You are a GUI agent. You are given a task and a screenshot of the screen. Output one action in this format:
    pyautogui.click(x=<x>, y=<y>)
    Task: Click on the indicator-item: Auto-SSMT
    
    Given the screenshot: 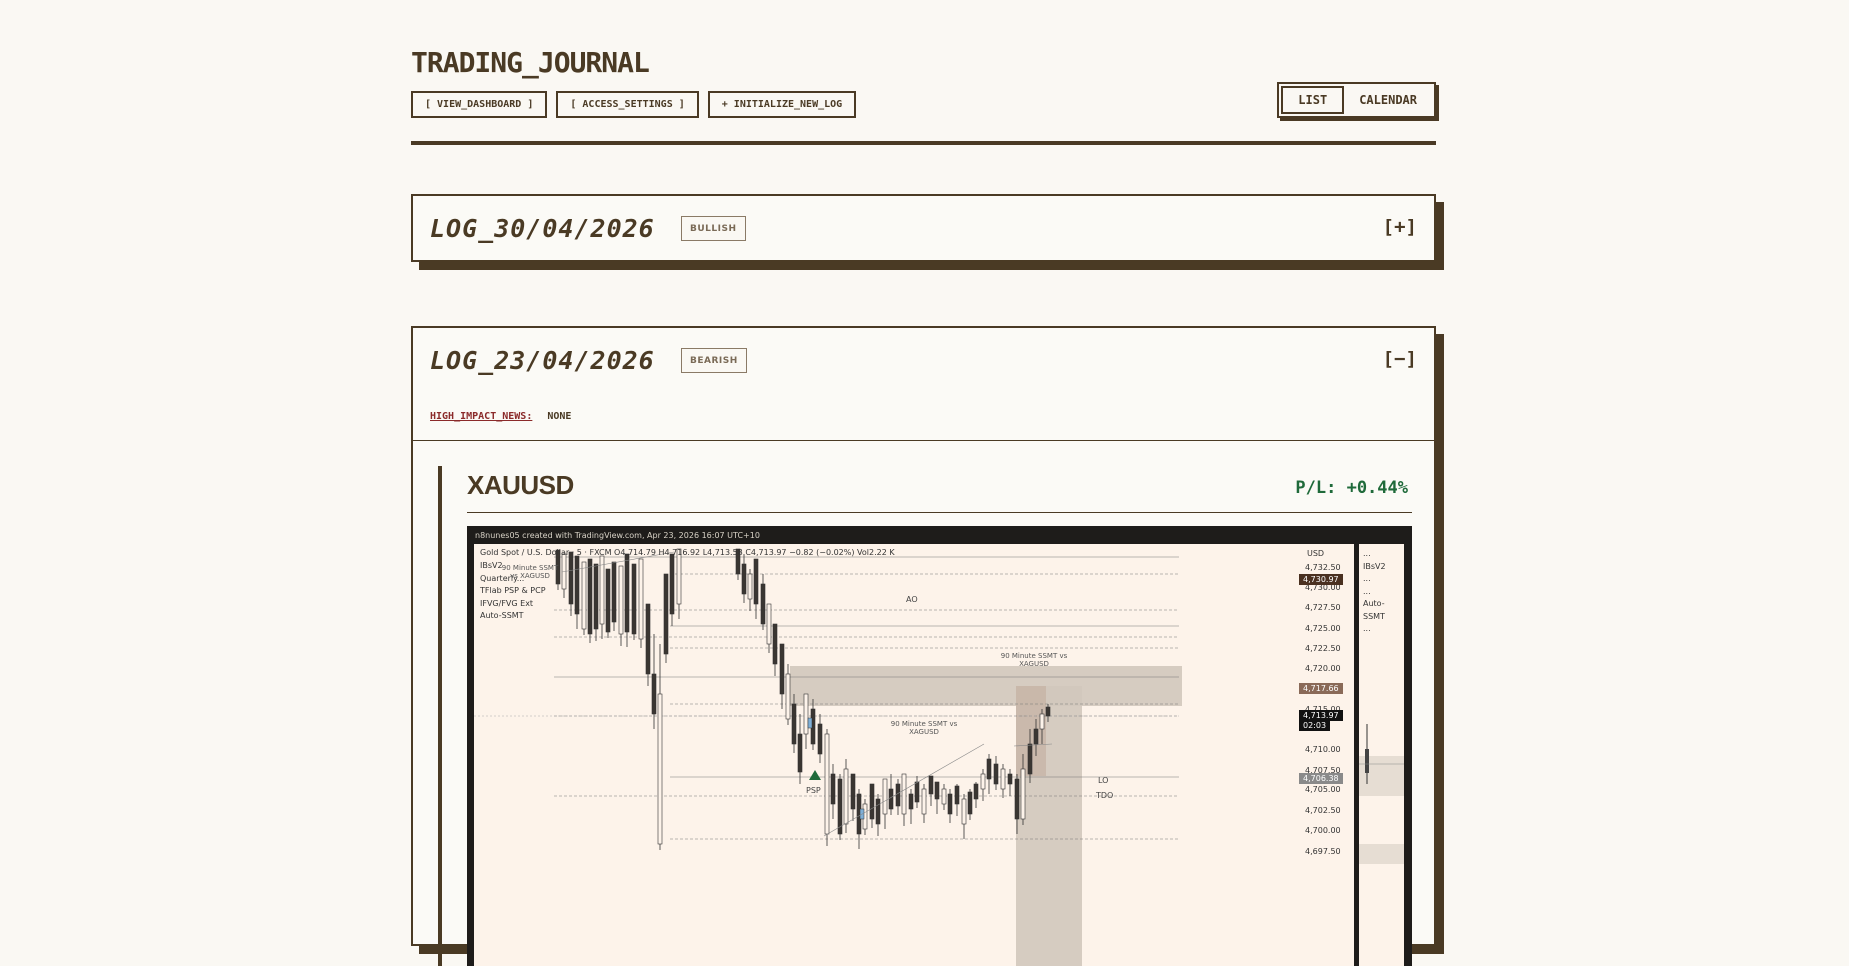 What is the action you would take?
    pyautogui.click(x=502, y=615)
    